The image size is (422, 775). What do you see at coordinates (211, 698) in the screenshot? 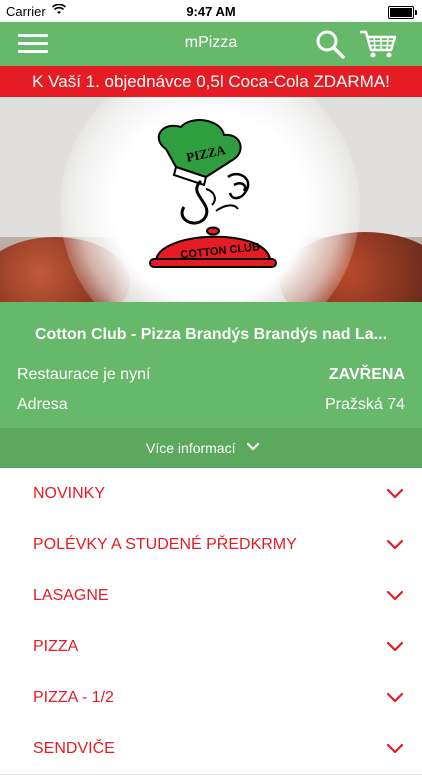
I see `category-item-pizza-half: PIZZA - 1/2` at bounding box center [211, 698].